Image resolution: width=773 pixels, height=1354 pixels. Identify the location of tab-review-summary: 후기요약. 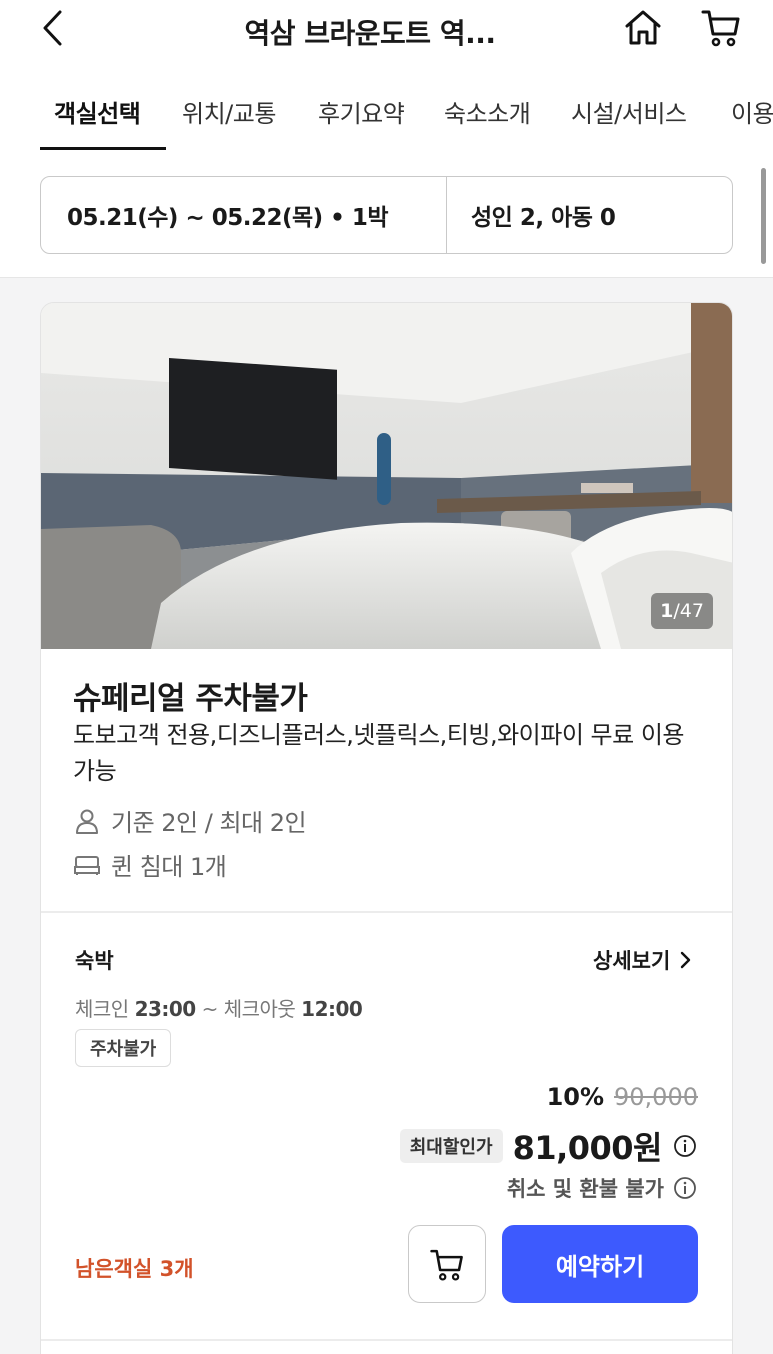
(361, 111).